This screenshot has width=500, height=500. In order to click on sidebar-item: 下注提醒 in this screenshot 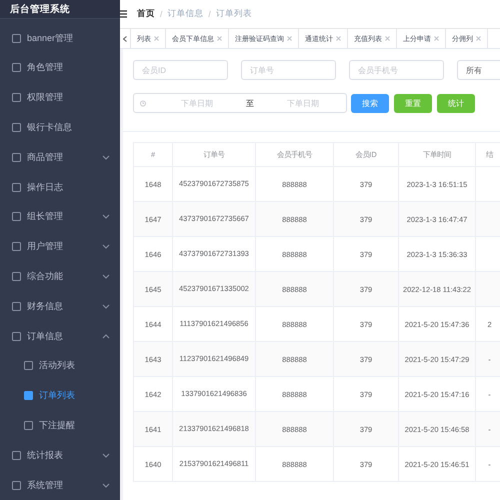, I will do `click(60, 425)`.